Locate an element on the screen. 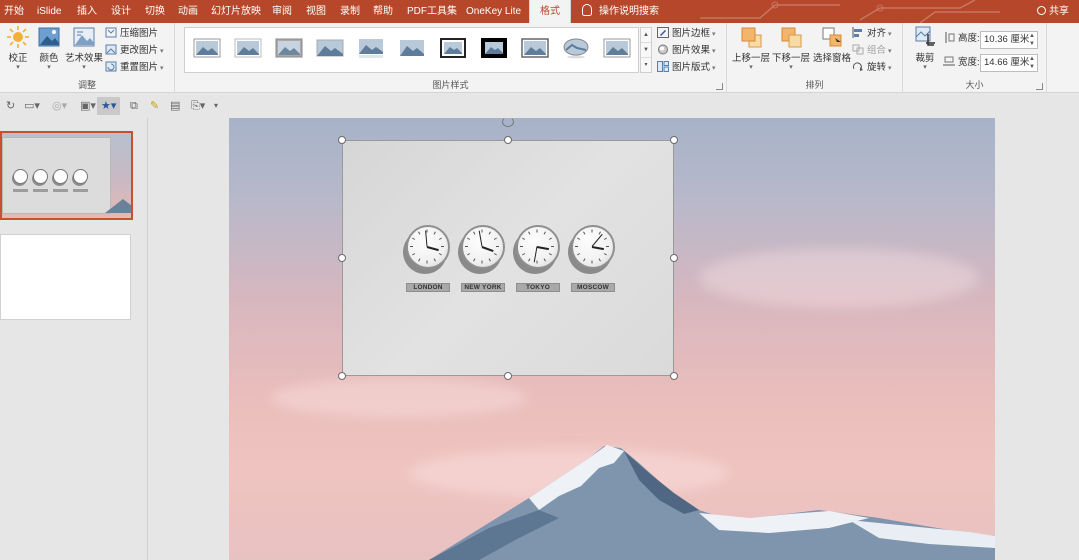  tab-insert: 插入 is located at coordinates (87, 11).